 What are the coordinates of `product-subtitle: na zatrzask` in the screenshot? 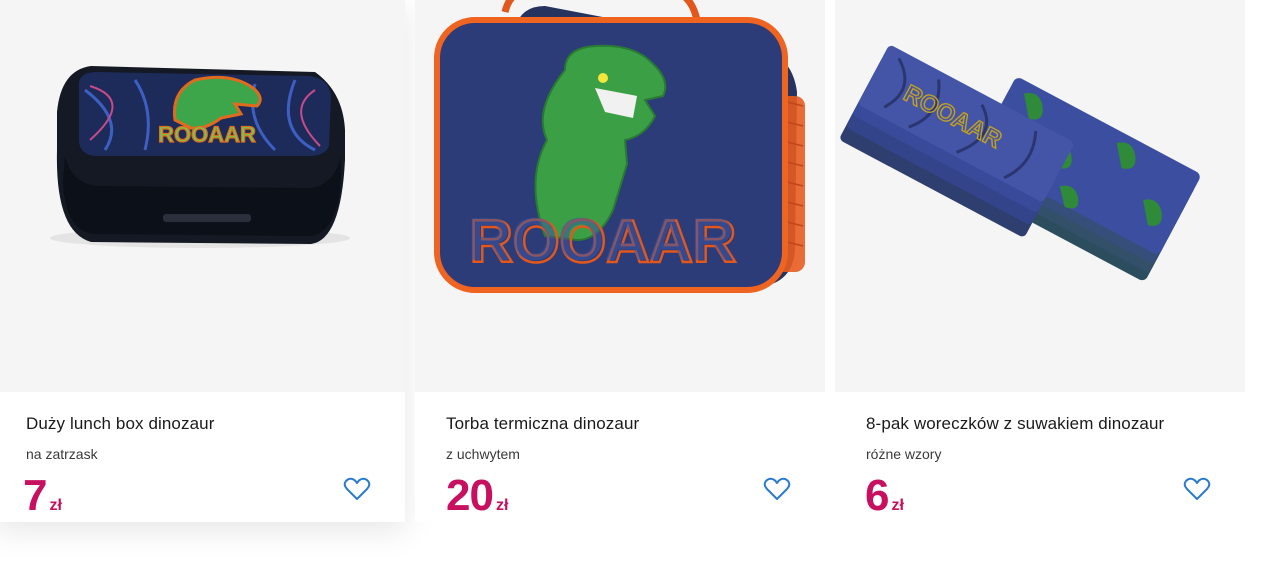 It's located at (62, 454).